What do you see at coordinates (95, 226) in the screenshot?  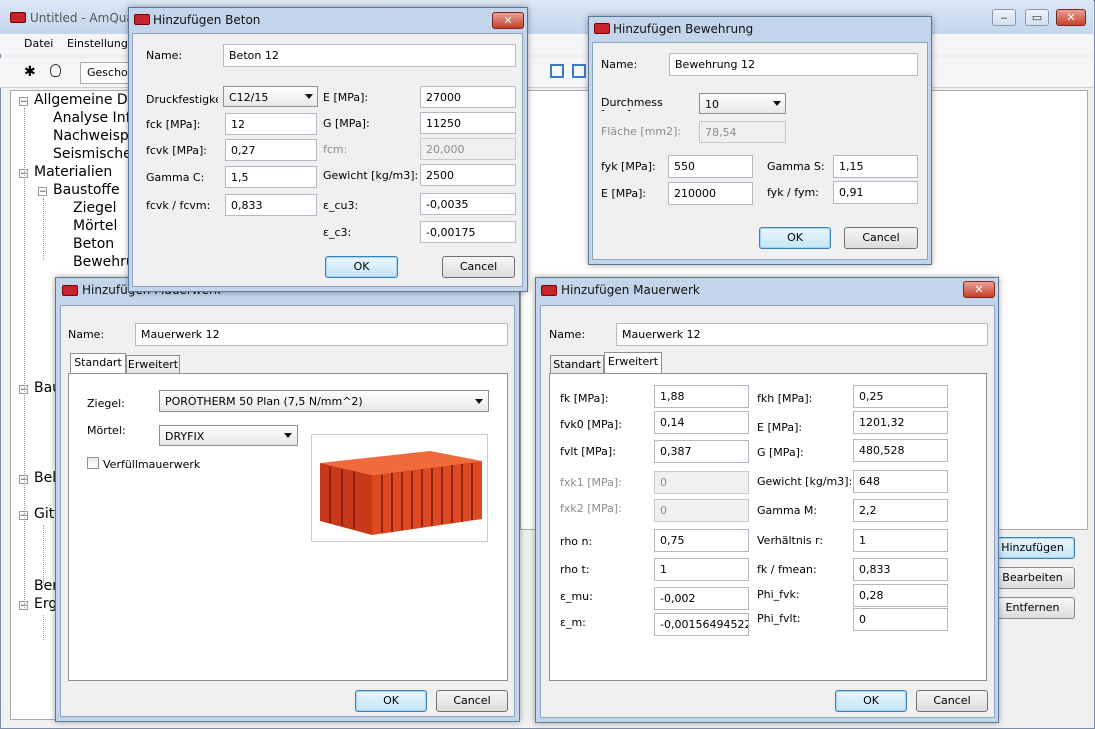 I see `tree-item-moertel: Mörtel` at bounding box center [95, 226].